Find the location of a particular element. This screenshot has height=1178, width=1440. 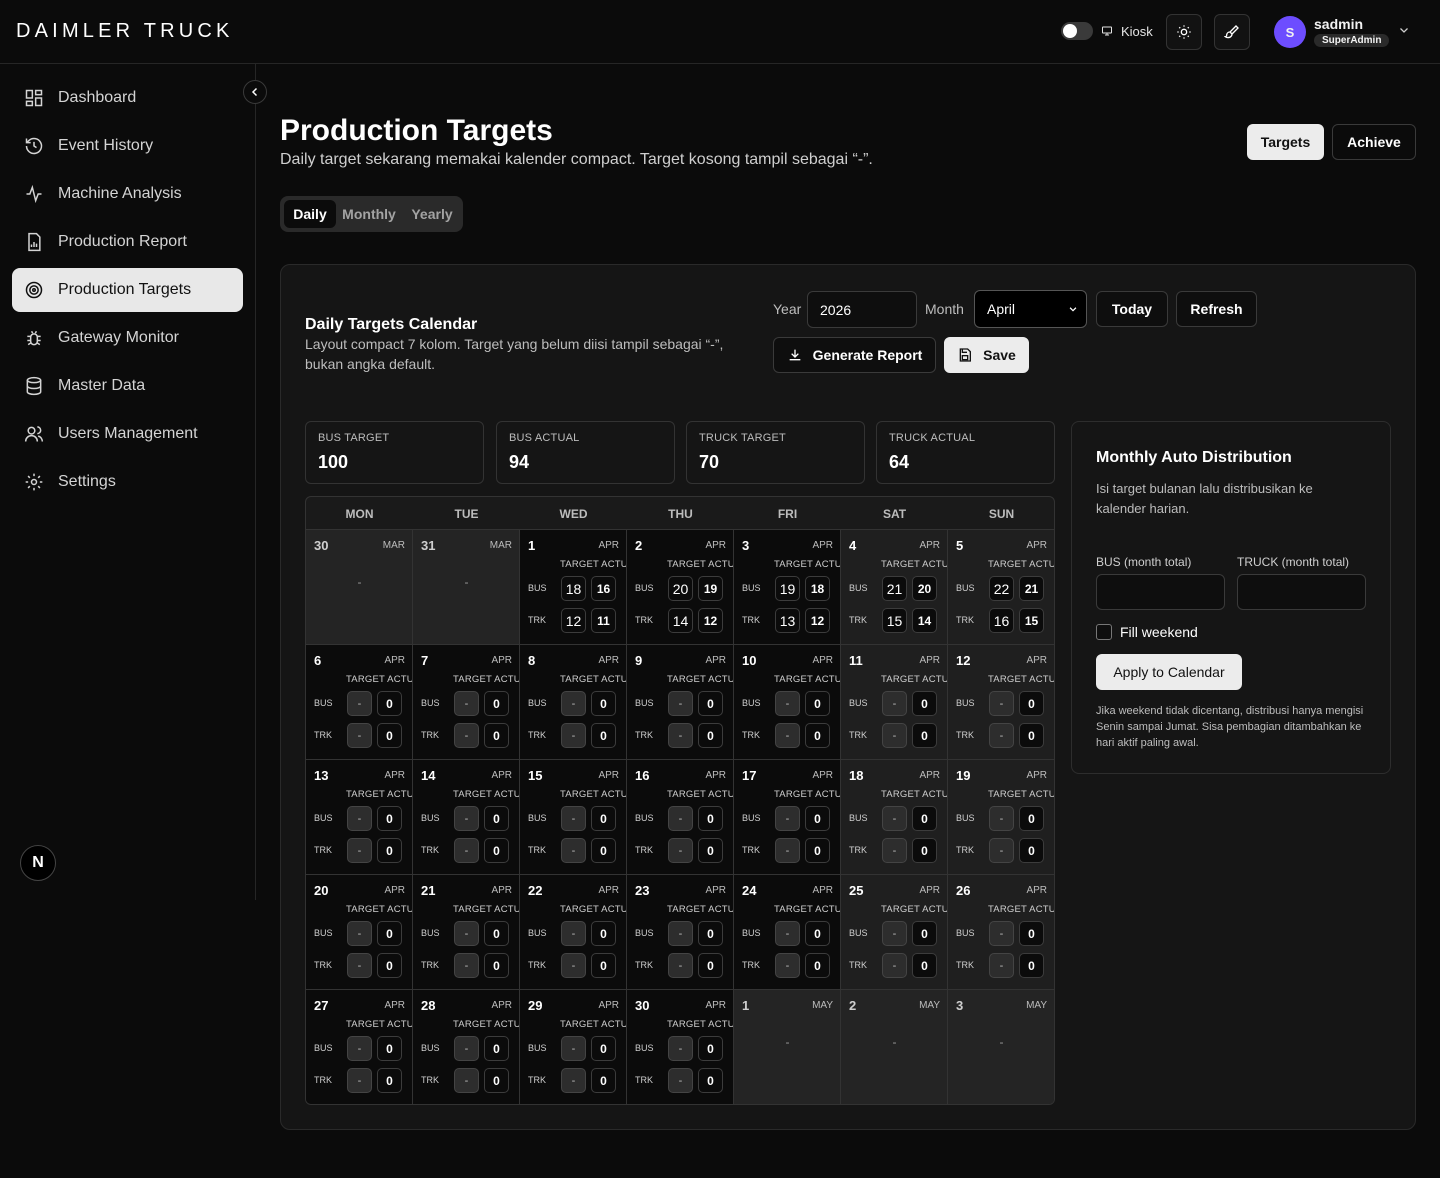

bus-total-input is located at coordinates (1160, 592).